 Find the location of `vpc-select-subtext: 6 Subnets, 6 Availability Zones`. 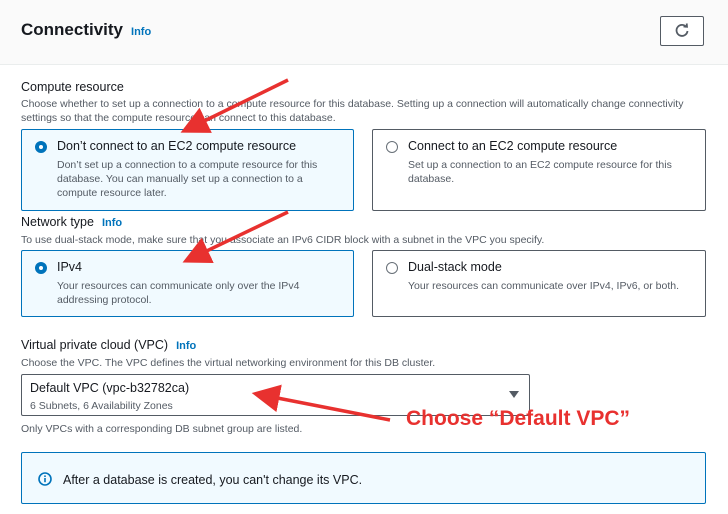

vpc-select-subtext: 6 Subnets, 6 Availability Zones is located at coordinates (101, 406).